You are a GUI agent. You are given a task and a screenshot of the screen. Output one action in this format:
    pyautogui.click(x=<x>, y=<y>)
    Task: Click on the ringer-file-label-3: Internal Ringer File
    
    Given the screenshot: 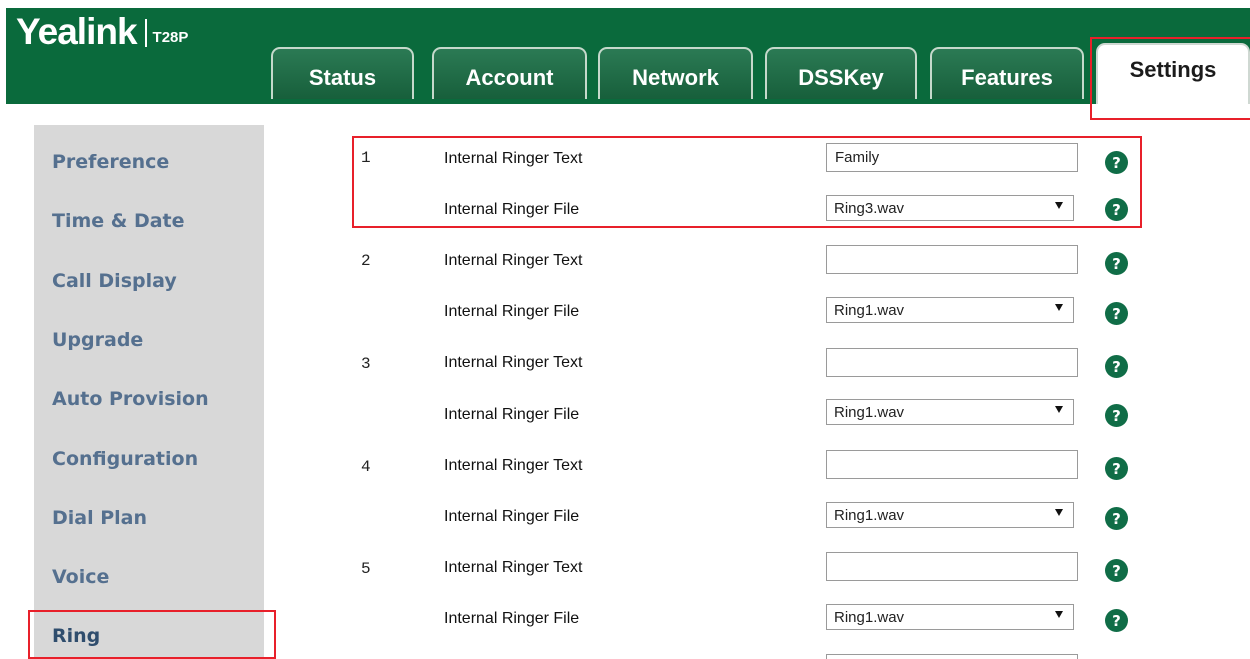 What is the action you would take?
    pyautogui.click(x=512, y=414)
    